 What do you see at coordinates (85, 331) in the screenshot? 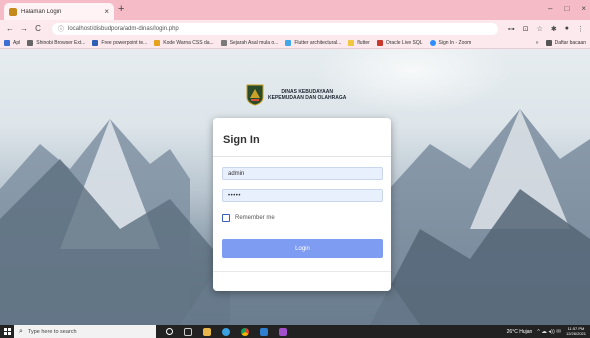
I see `taskbar-search-input: ⌕ Type here to search` at bounding box center [85, 331].